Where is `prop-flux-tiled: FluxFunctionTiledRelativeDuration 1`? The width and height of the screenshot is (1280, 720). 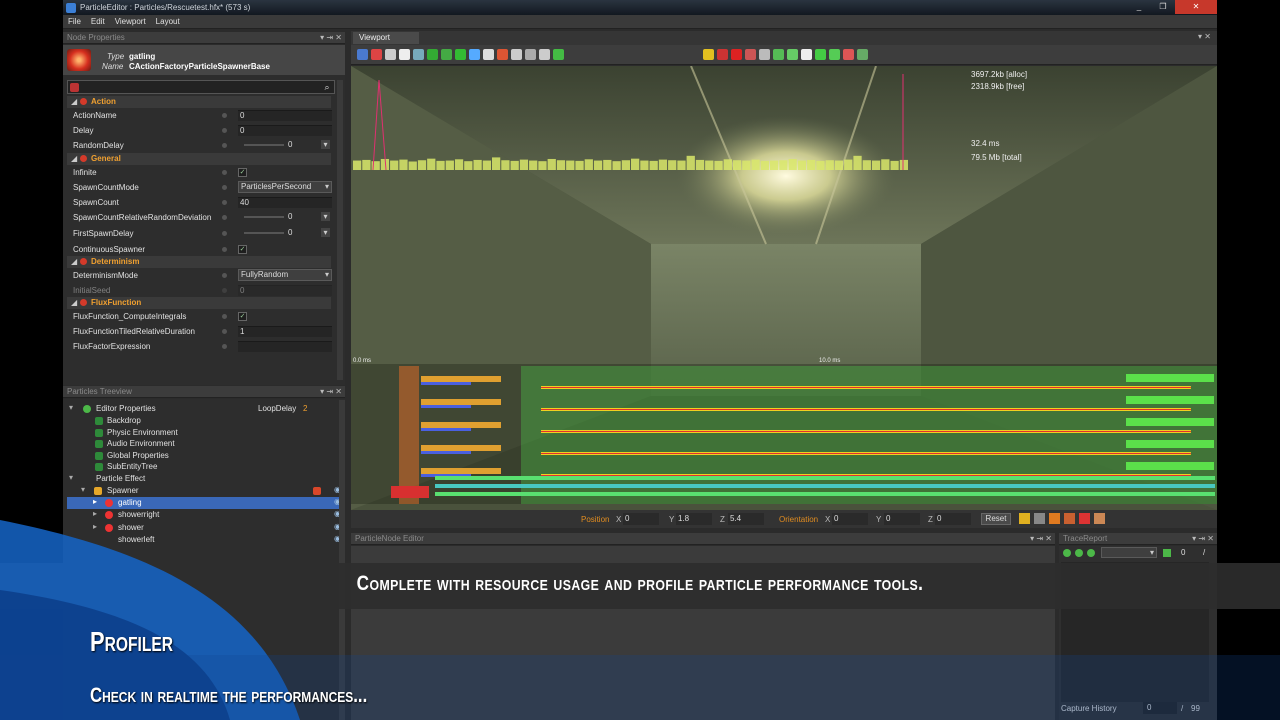 prop-flux-tiled: FluxFunctionTiledRelativeDuration 1 is located at coordinates (199, 331).